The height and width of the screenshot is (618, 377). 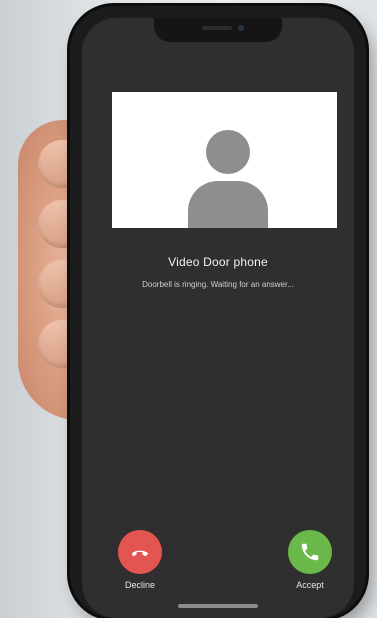 What do you see at coordinates (218, 262) in the screenshot?
I see `call-title: Video Door phone` at bounding box center [218, 262].